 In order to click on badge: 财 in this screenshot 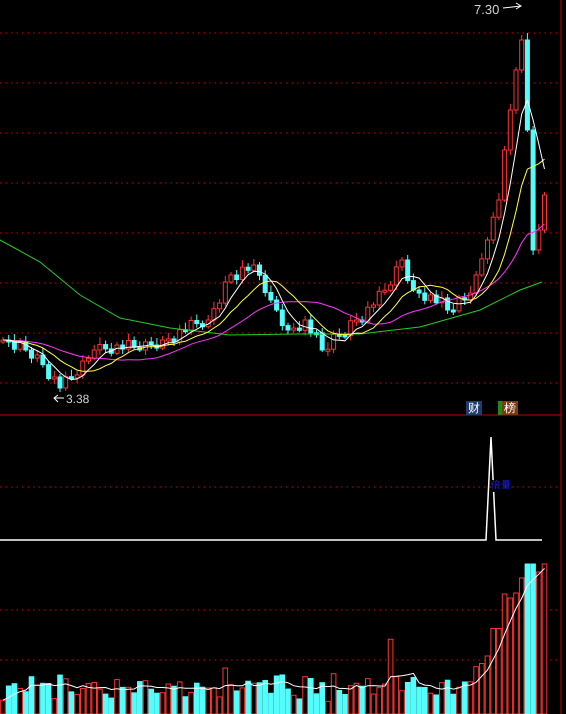, I will do `click(474, 408)`.